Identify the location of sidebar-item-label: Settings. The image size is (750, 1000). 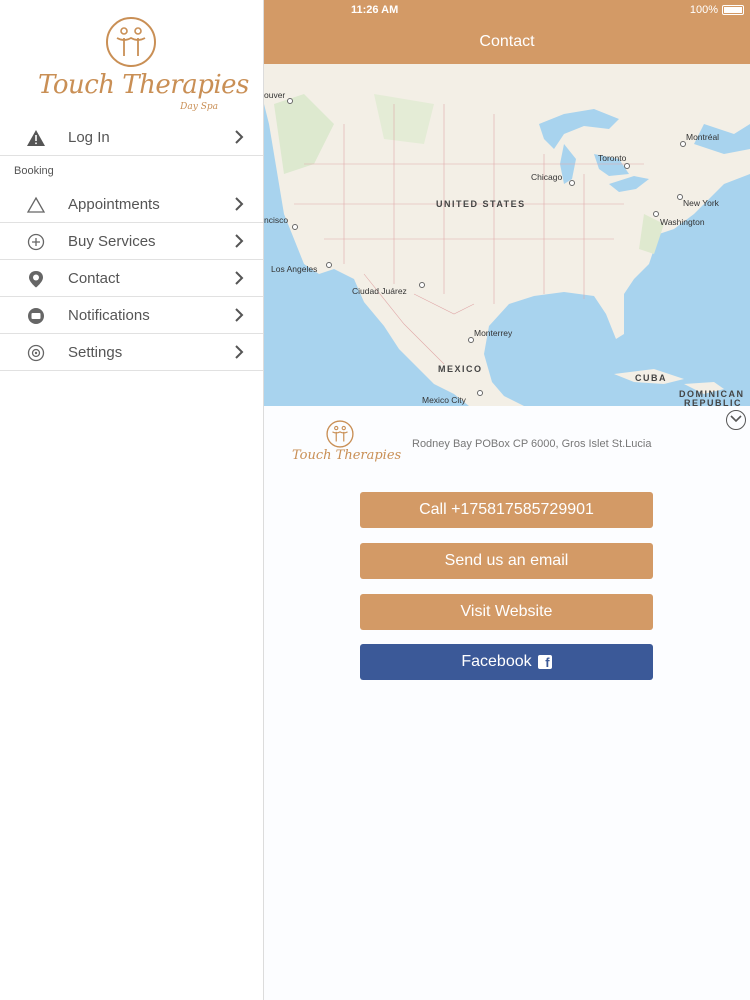
(95, 352).